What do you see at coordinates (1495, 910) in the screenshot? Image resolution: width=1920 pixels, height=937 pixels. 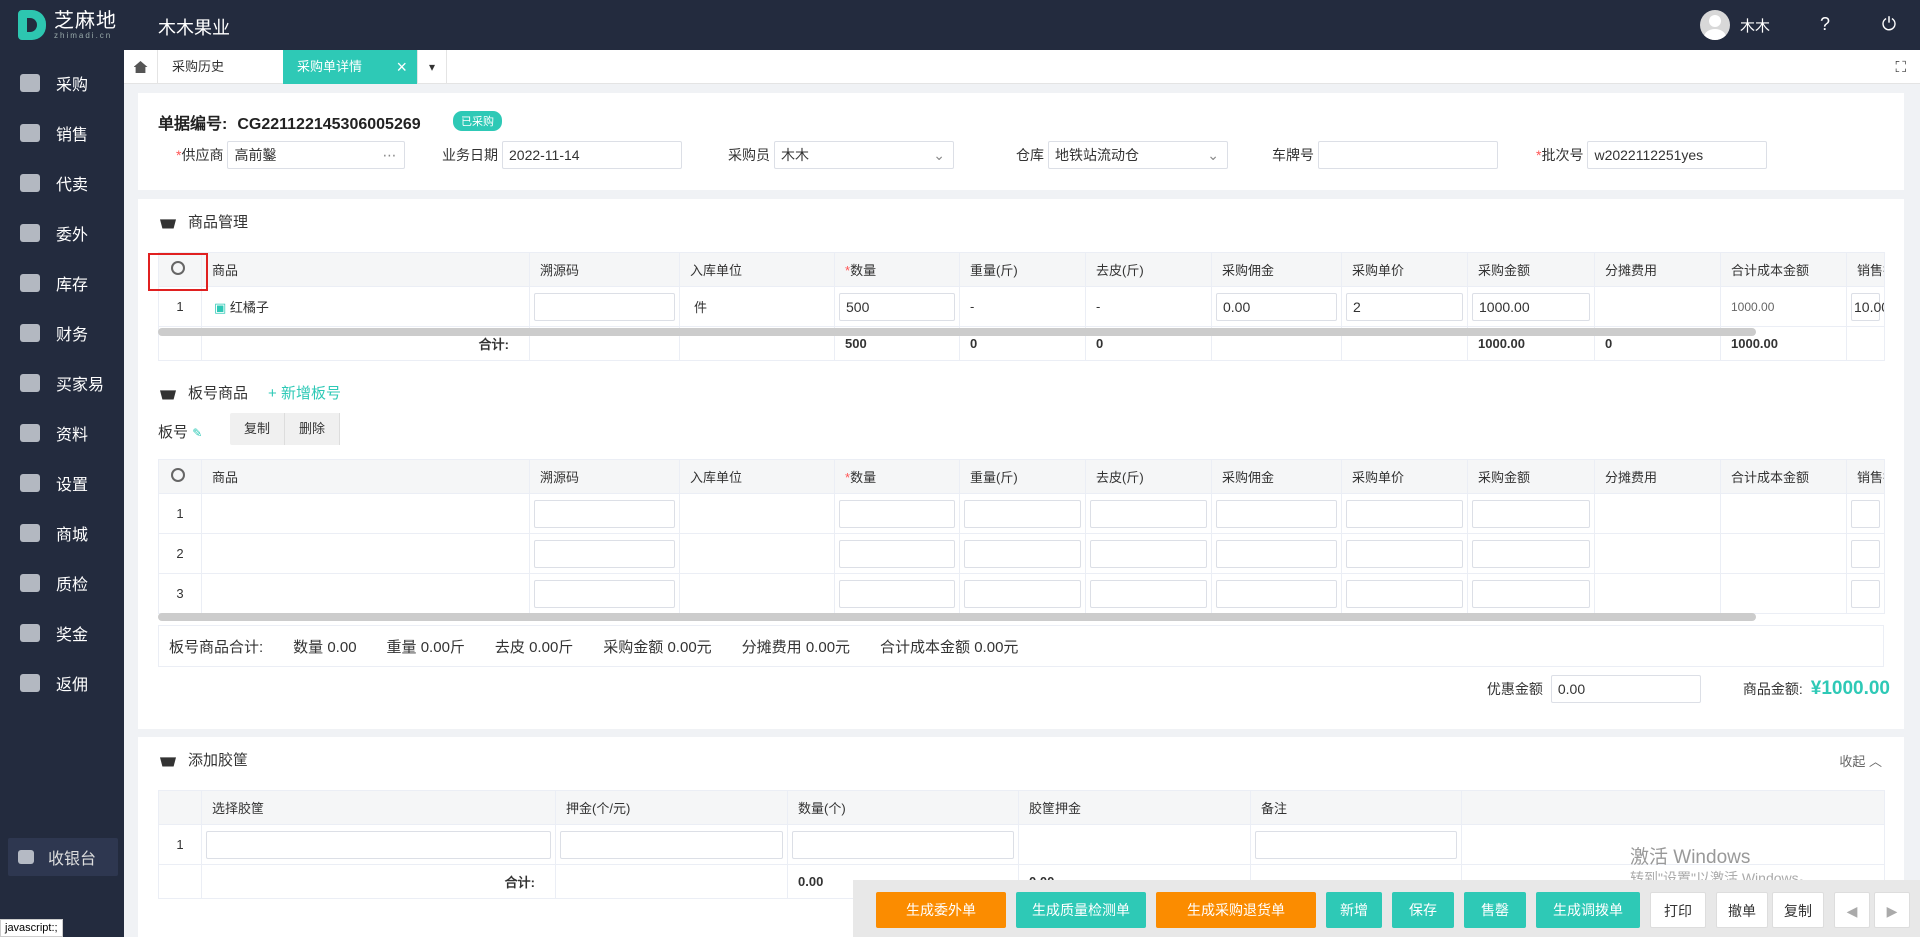 I see `sold-out-button: 售罄` at bounding box center [1495, 910].